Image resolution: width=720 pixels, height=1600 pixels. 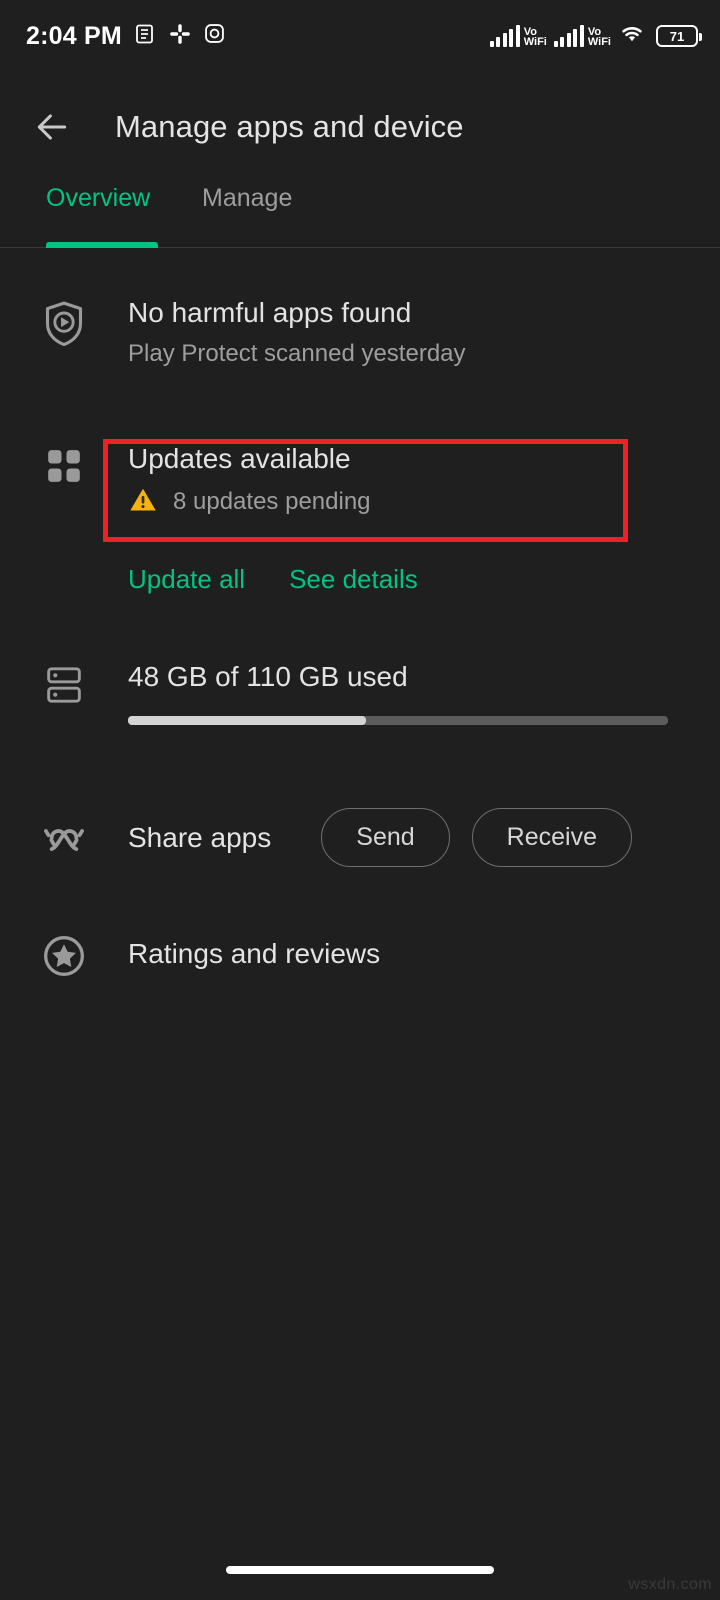 I want to click on storage-title: 48 GB of 110 GB used, so click(x=268, y=676).